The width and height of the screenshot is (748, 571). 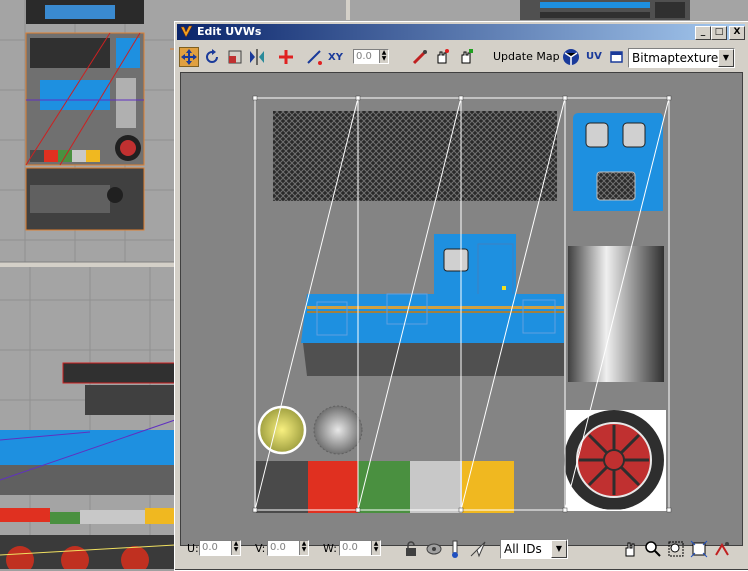 I want to click on eyedropper-icon, so click(x=419, y=57).